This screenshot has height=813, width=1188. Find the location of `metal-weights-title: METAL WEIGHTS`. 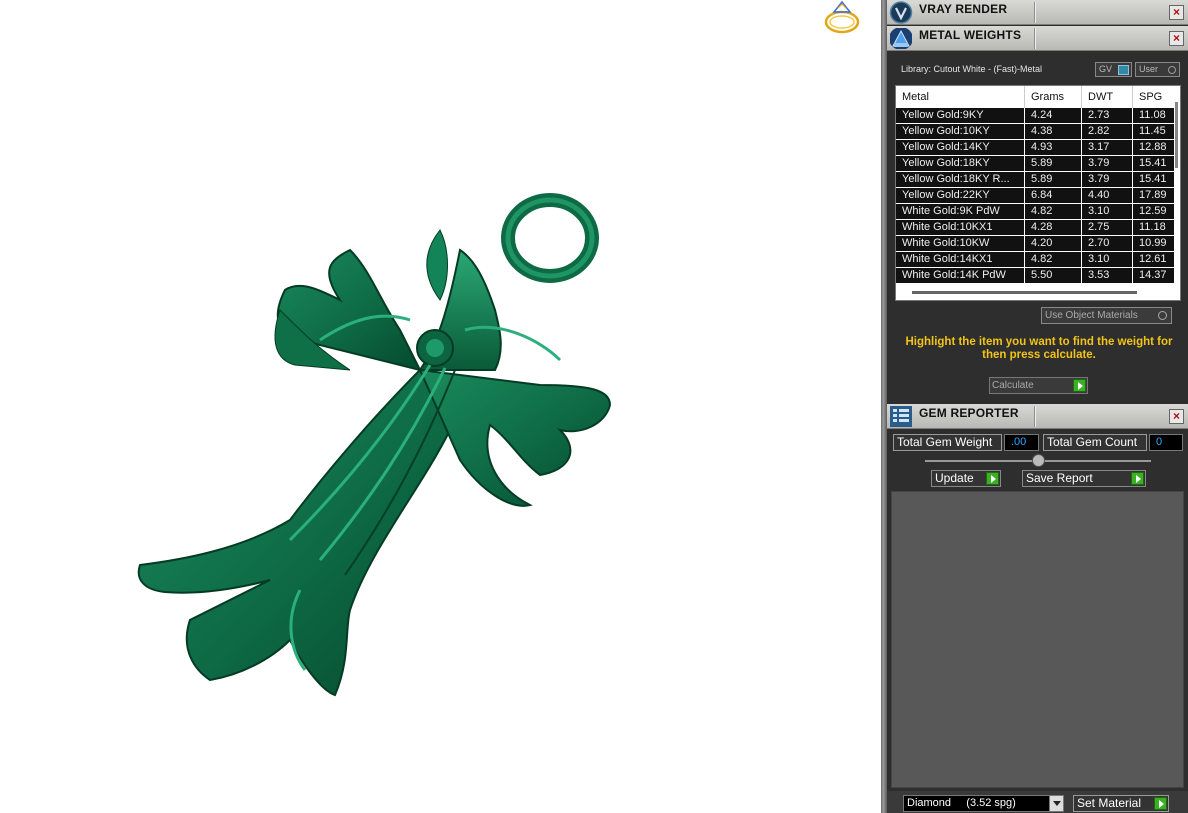

metal-weights-title: METAL WEIGHTS is located at coordinates (970, 35).